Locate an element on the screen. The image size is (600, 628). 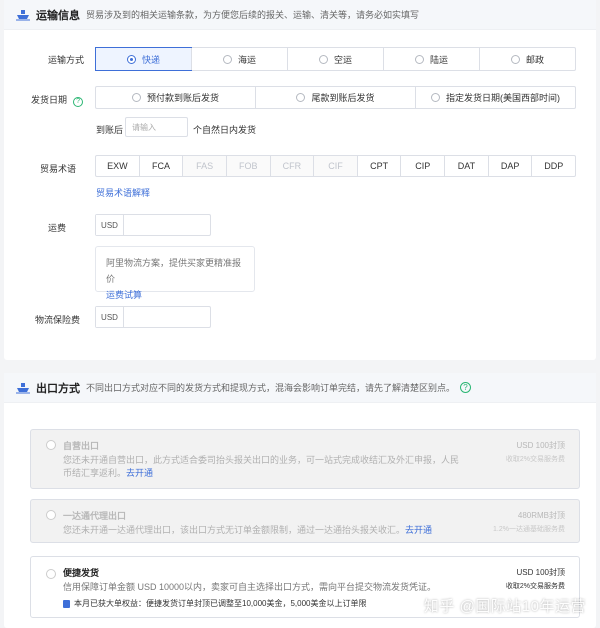
export-option-fee: 480RMB封顶 is located at coordinates (541, 515).